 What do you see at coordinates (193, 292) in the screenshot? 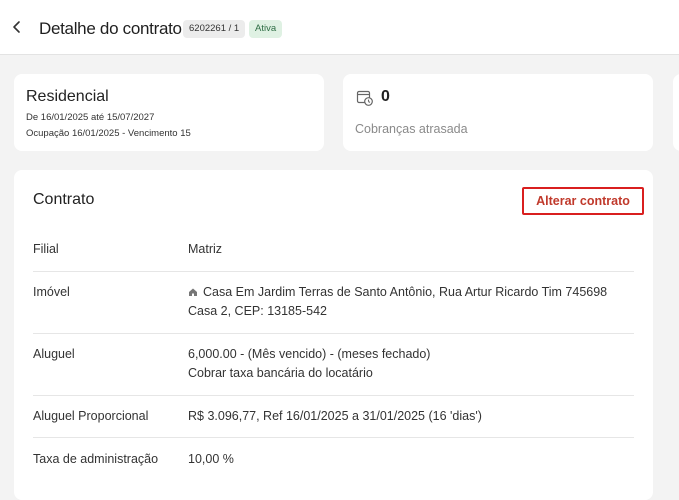
I see `home-icon` at bounding box center [193, 292].